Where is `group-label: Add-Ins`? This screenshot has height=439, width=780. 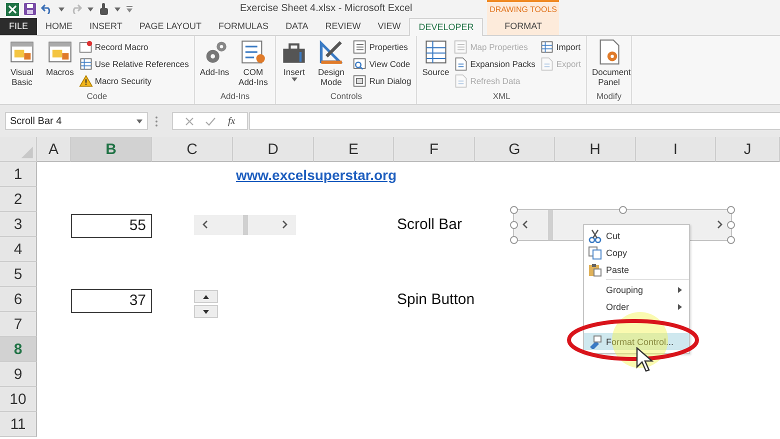 group-label: Add-Ins is located at coordinates (235, 97).